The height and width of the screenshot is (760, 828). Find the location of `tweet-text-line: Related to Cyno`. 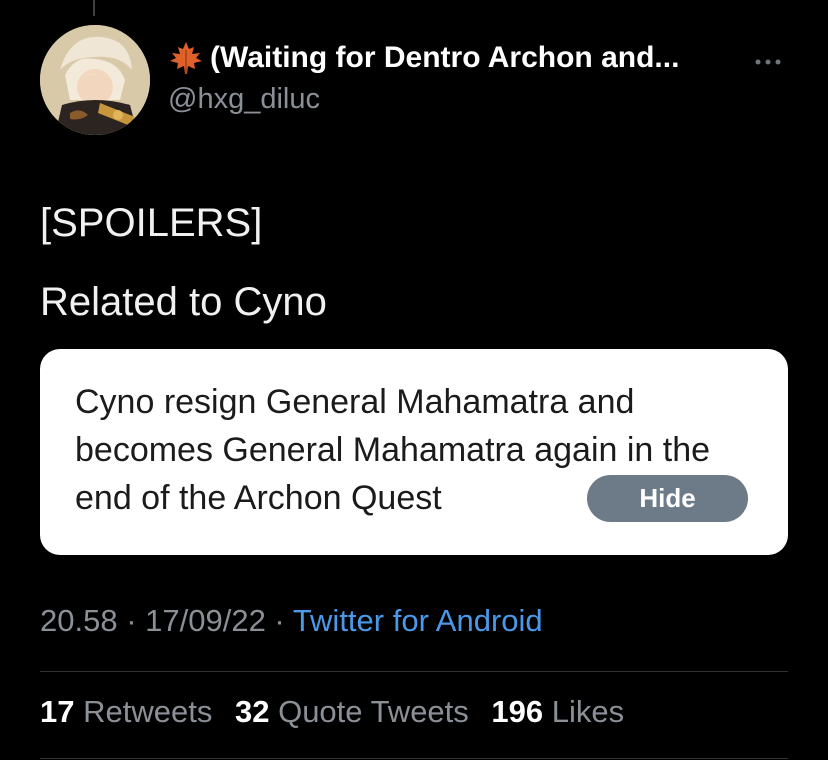

tweet-text-line: Related to Cyno is located at coordinates (183, 302).